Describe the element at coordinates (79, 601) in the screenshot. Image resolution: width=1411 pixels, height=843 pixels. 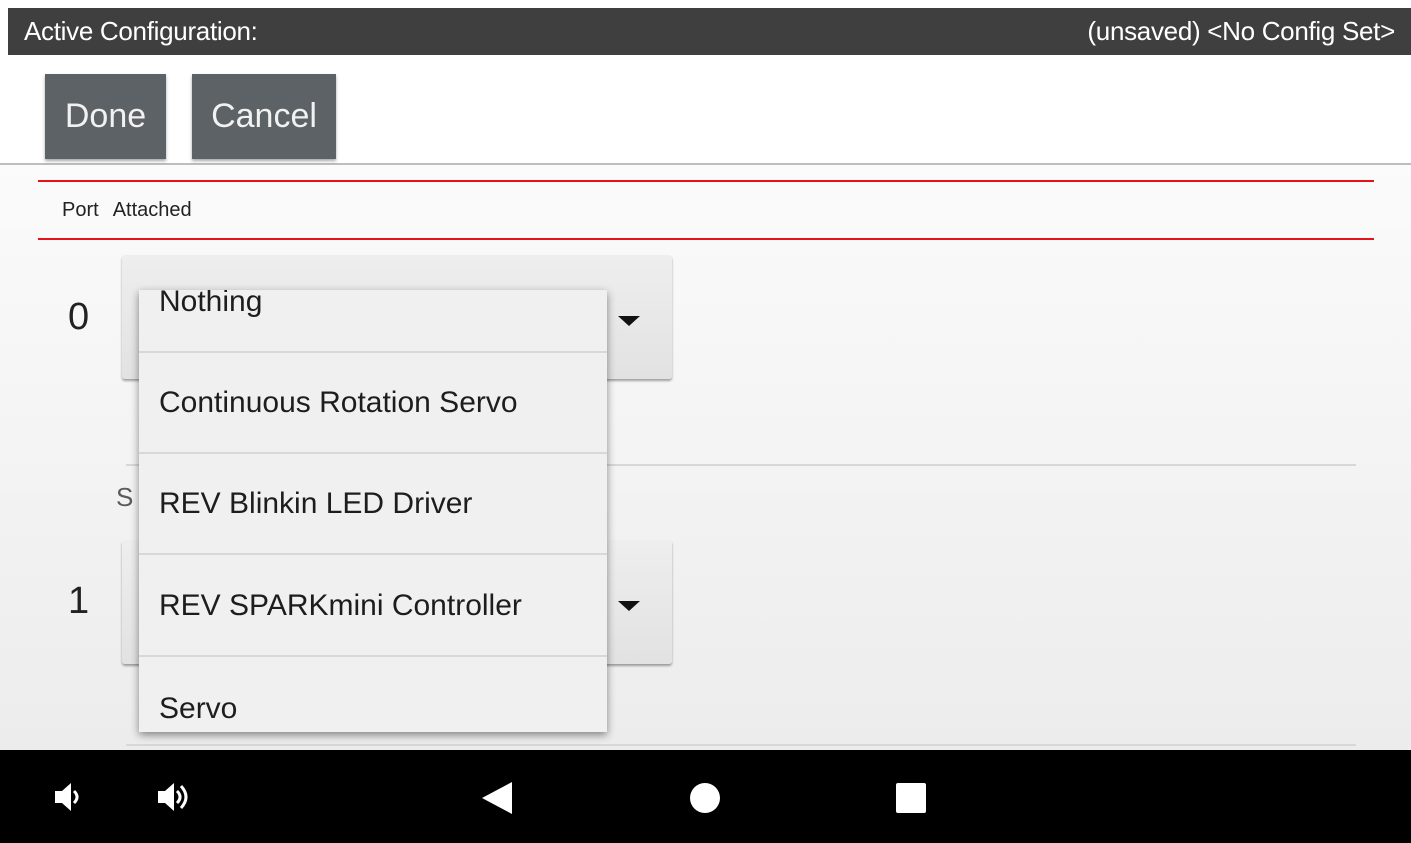
I see `port-number-1: 1` at that location.